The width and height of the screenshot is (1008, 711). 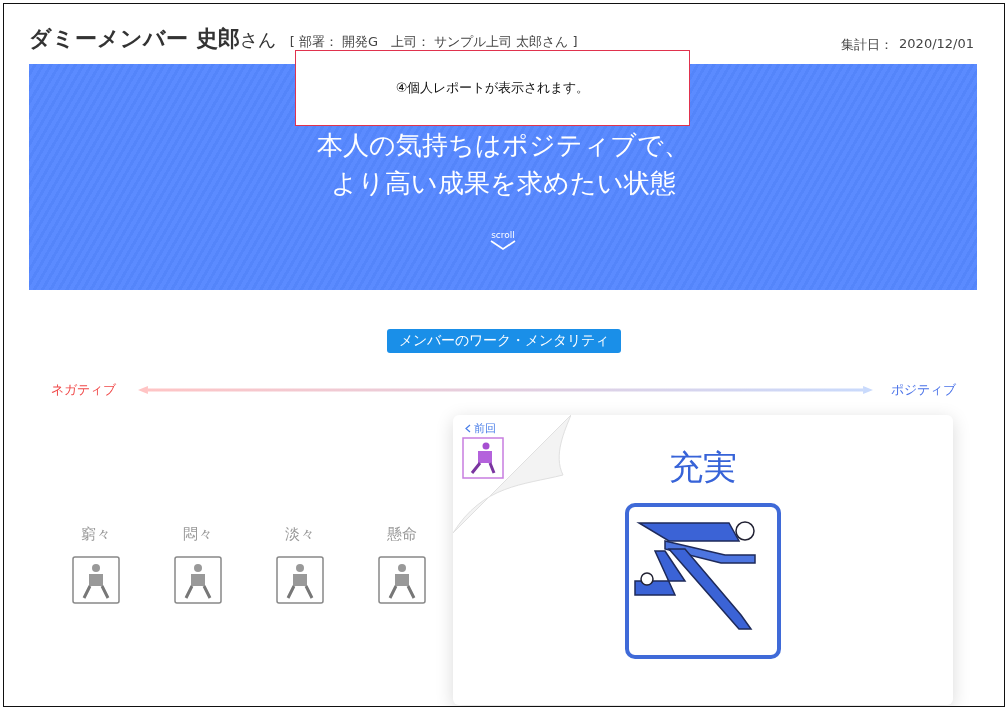 I want to click on positive-label: ポジティブ, so click(x=923, y=390).